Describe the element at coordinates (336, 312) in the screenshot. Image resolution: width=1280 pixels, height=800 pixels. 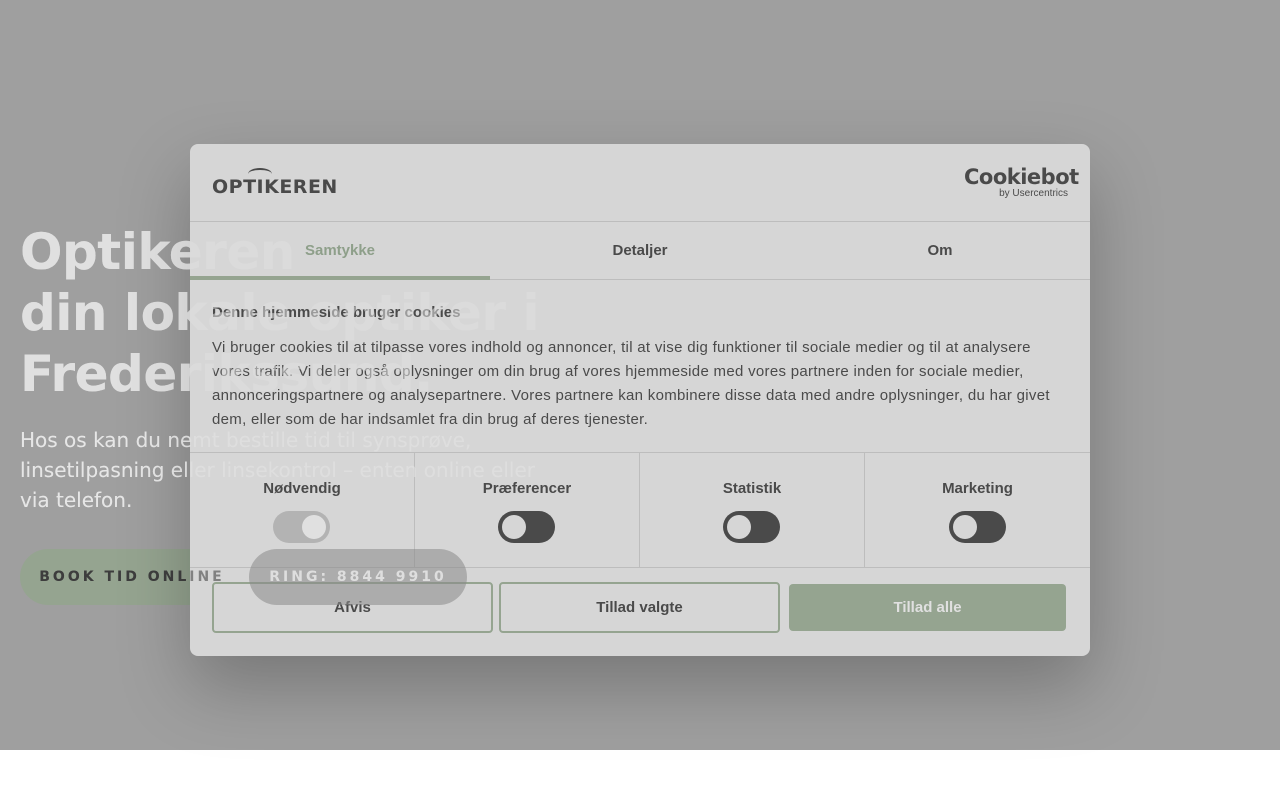
I see `consent-heading: Denne hjemmeside bruger cookies` at that location.